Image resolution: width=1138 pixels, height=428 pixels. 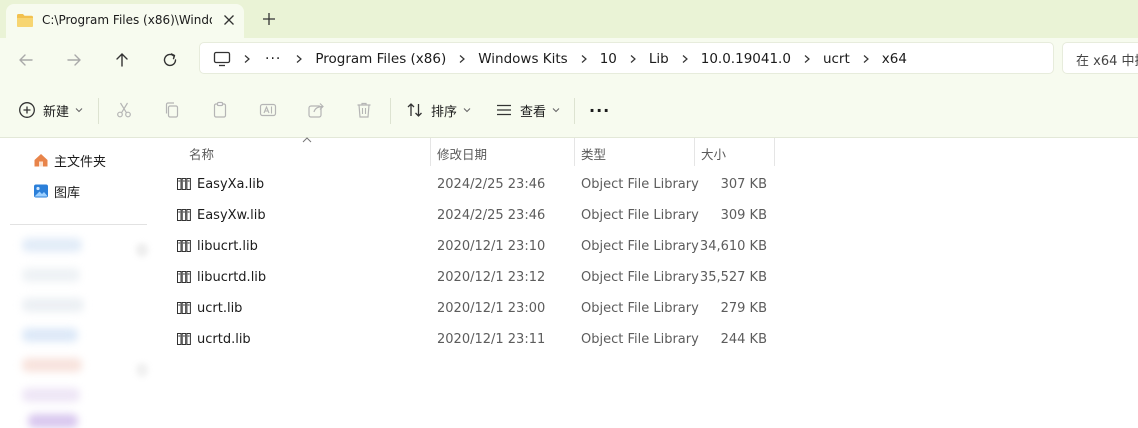 I want to click on file-name: ucrtd.lib, so click(x=224, y=339).